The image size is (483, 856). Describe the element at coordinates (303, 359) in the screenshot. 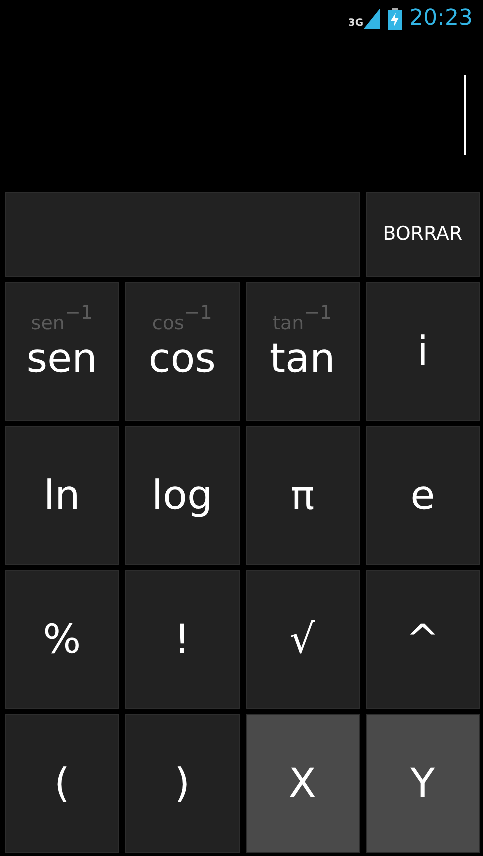

I see `key-label: tan` at that location.